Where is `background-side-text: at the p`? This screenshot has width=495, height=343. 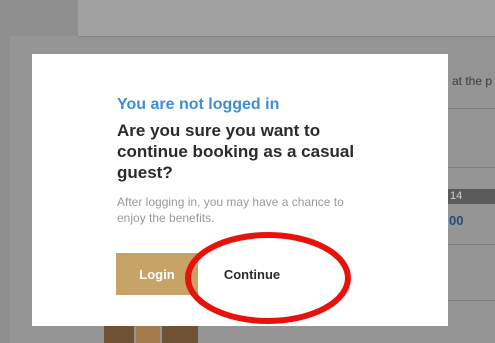 background-side-text: at the p is located at coordinates (472, 81).